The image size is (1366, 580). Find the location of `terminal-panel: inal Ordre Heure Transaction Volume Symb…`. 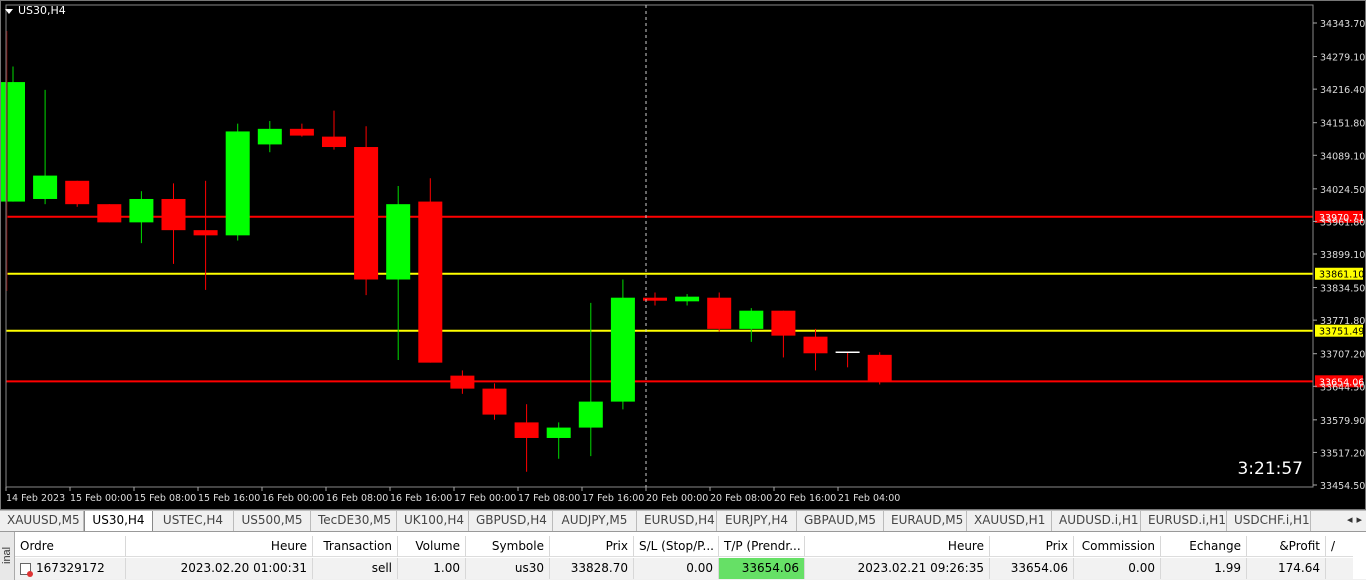

terminal-panel: inal Ordre Heure Transaction Volume Symb… is located at coordinates (683, 555).